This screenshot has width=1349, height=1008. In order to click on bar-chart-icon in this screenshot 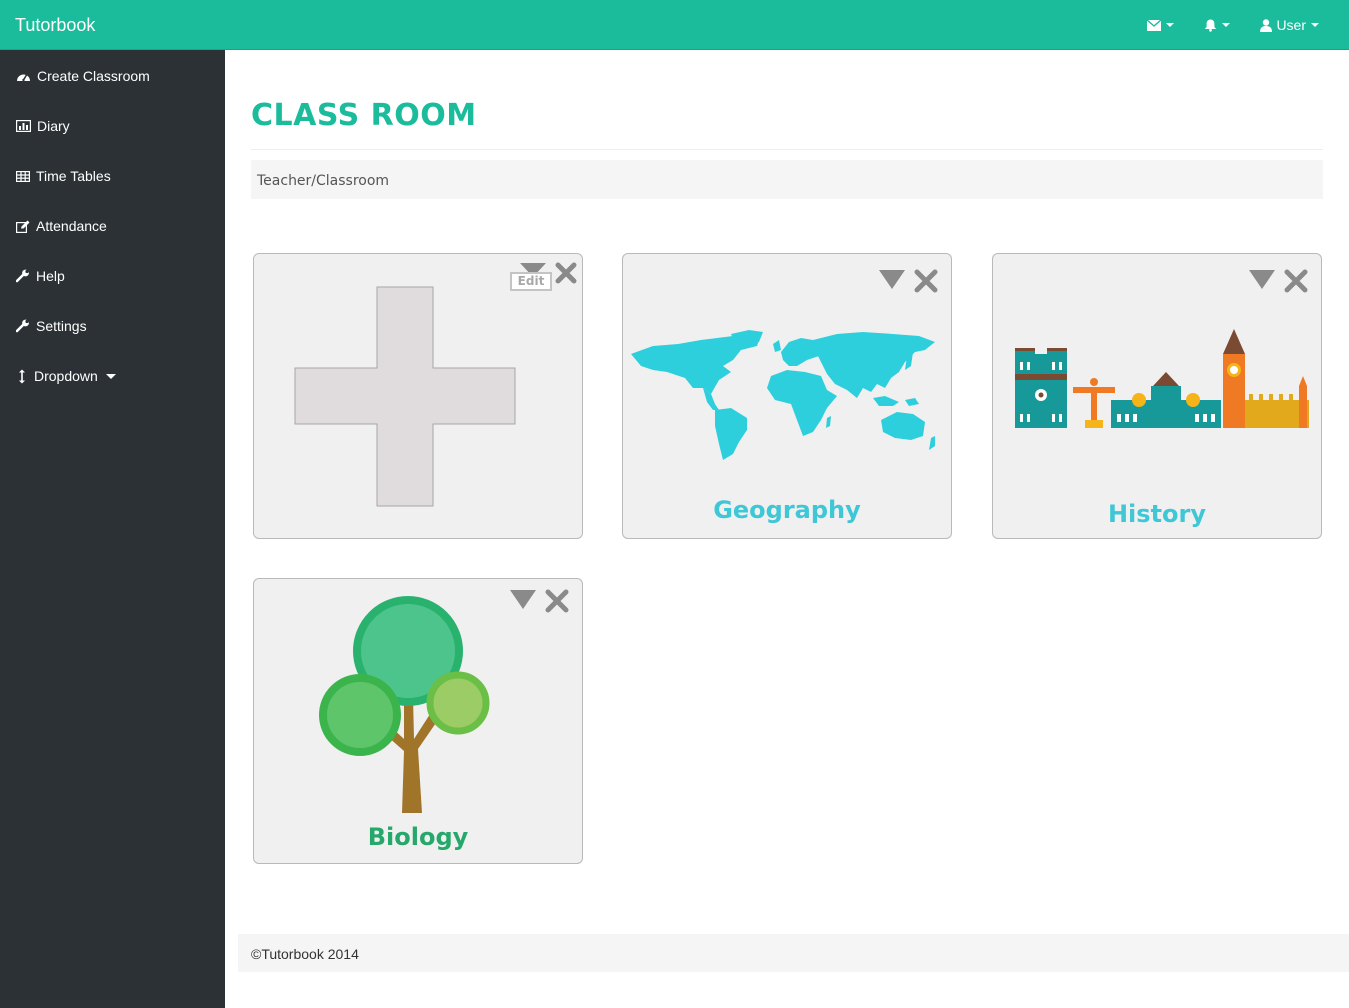, I will do `click(23, 126)`.